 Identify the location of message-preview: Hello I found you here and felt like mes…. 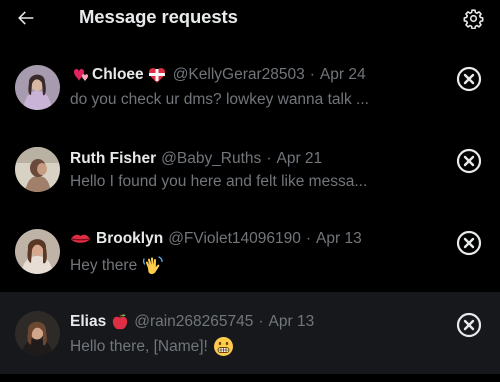
(219, 181).